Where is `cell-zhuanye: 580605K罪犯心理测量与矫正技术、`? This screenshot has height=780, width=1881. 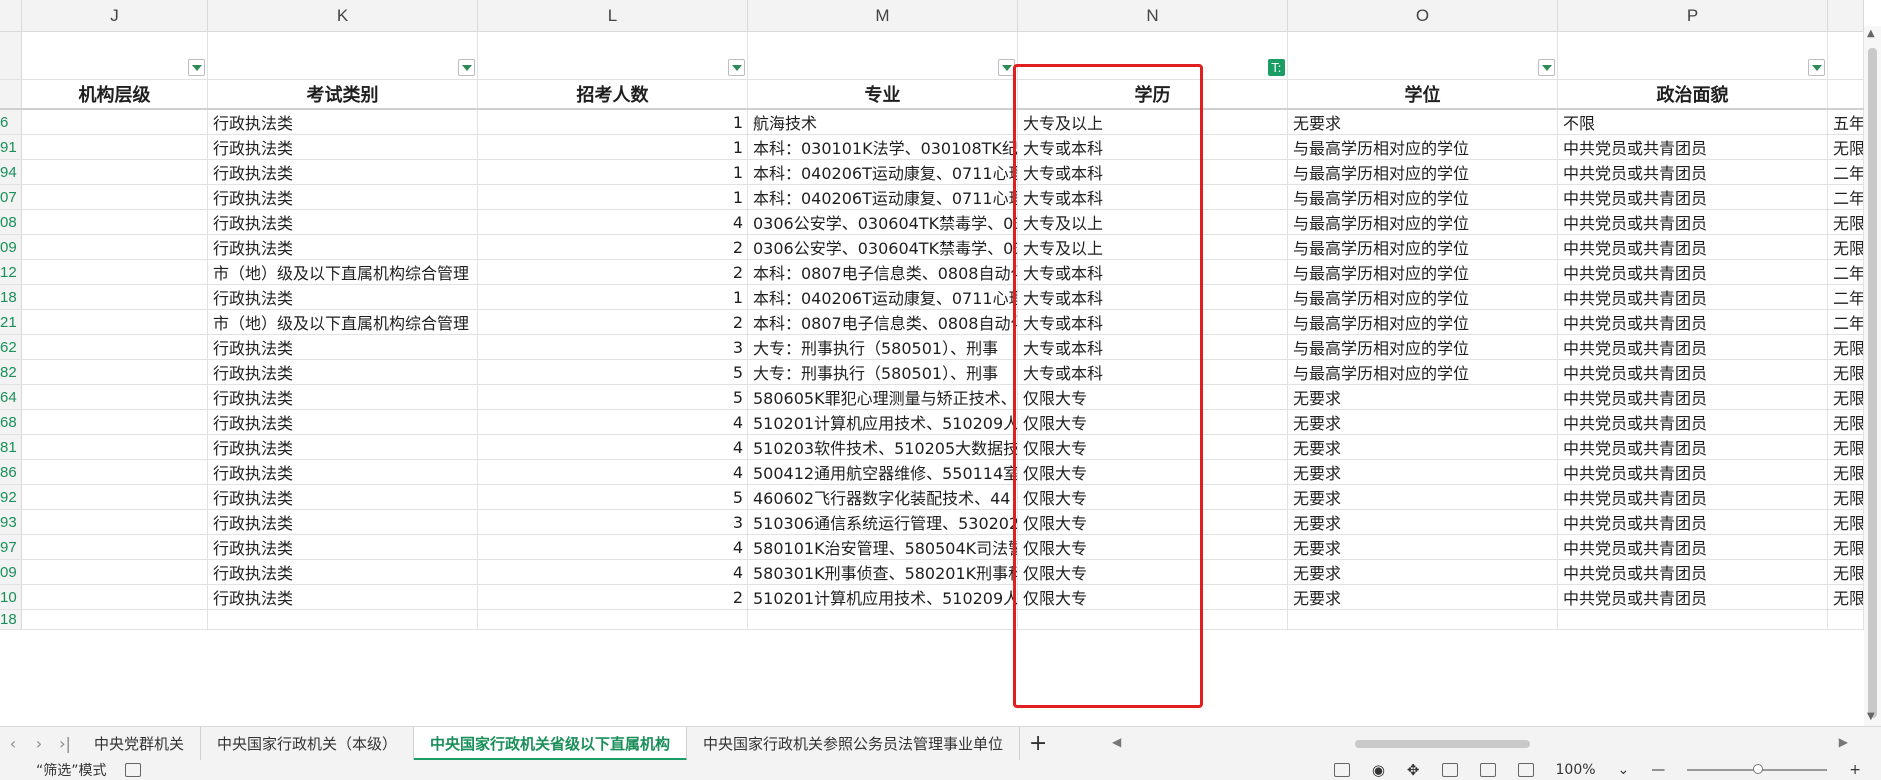 cell-zhuanye: 580605K罪犯心理测量与矫正技术、 is located at coordinates (883, 397).